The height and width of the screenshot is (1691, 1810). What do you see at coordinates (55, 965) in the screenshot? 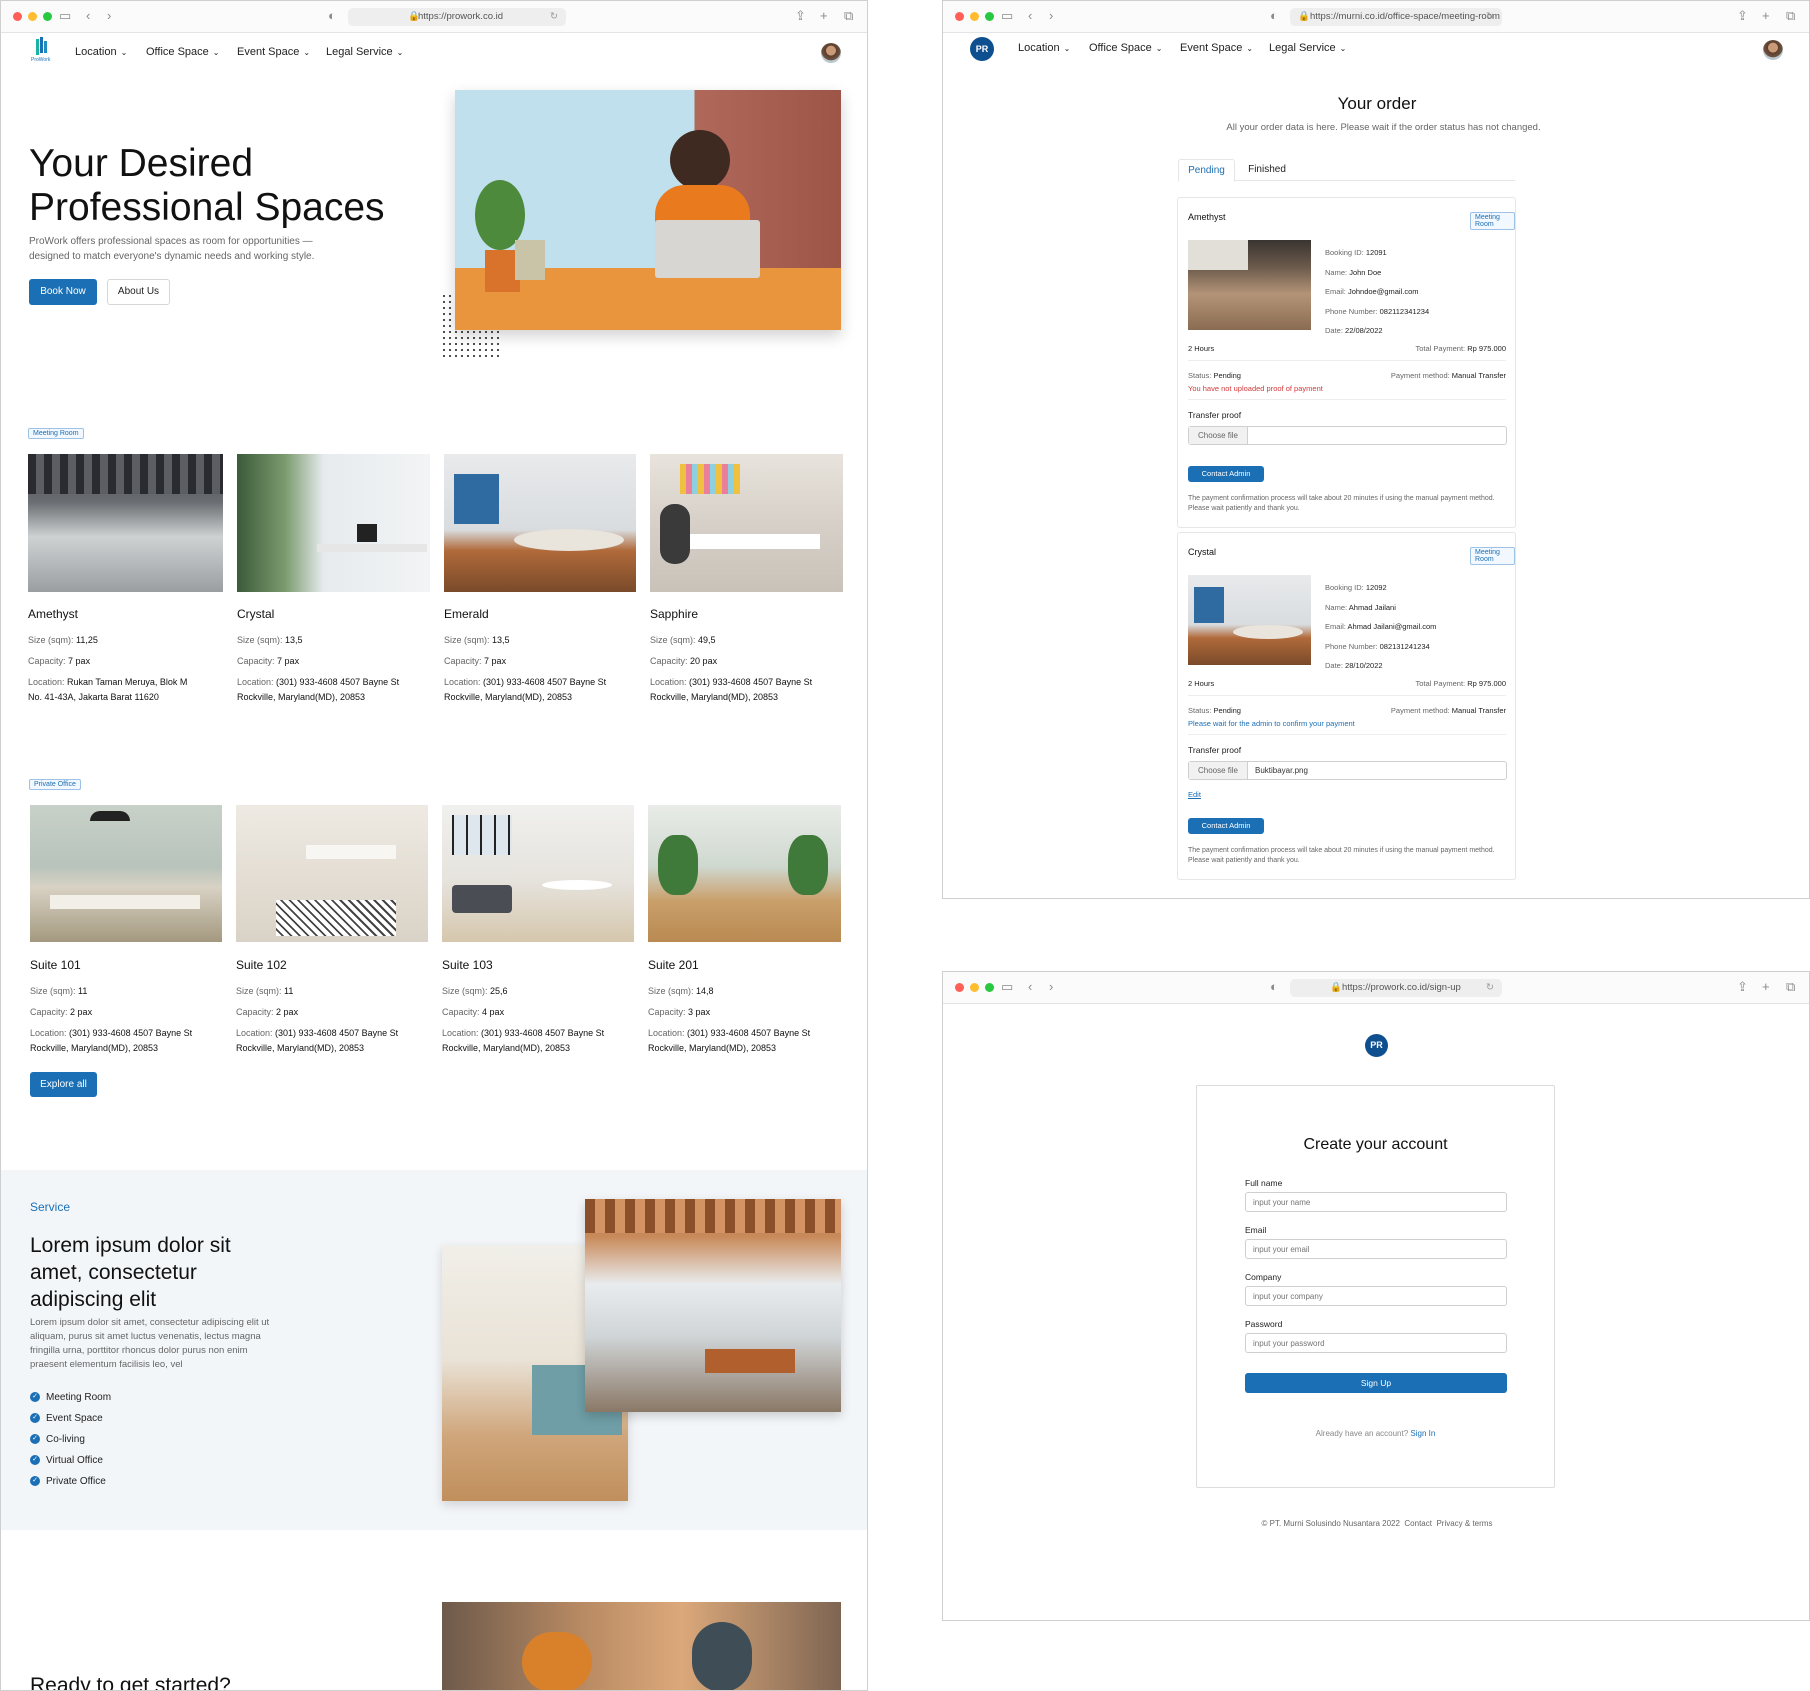
I see `room-name: Suite 101` at bounding box center [55, 965].